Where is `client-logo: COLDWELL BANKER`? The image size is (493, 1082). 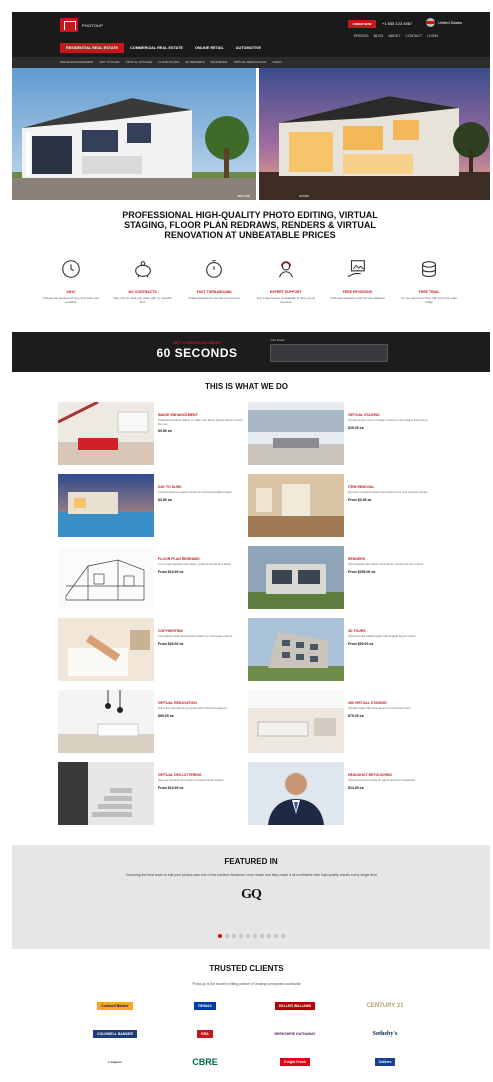
client-logo: COLDWELL BANKER is located at coordinates (115, 1034).